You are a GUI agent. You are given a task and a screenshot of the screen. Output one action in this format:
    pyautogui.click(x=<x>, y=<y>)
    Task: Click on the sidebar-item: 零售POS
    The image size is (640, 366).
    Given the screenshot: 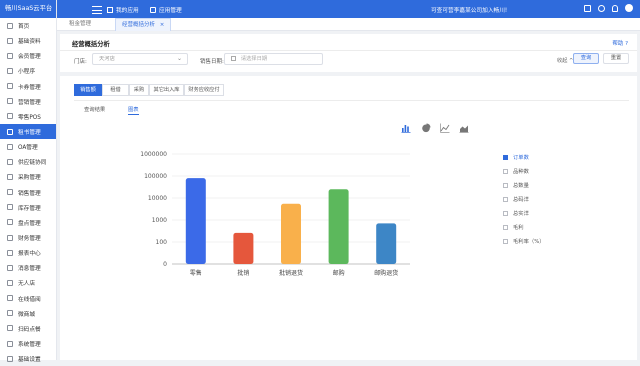 What is the action you would take?
    pyautogui.click(x=28, y=116)
    